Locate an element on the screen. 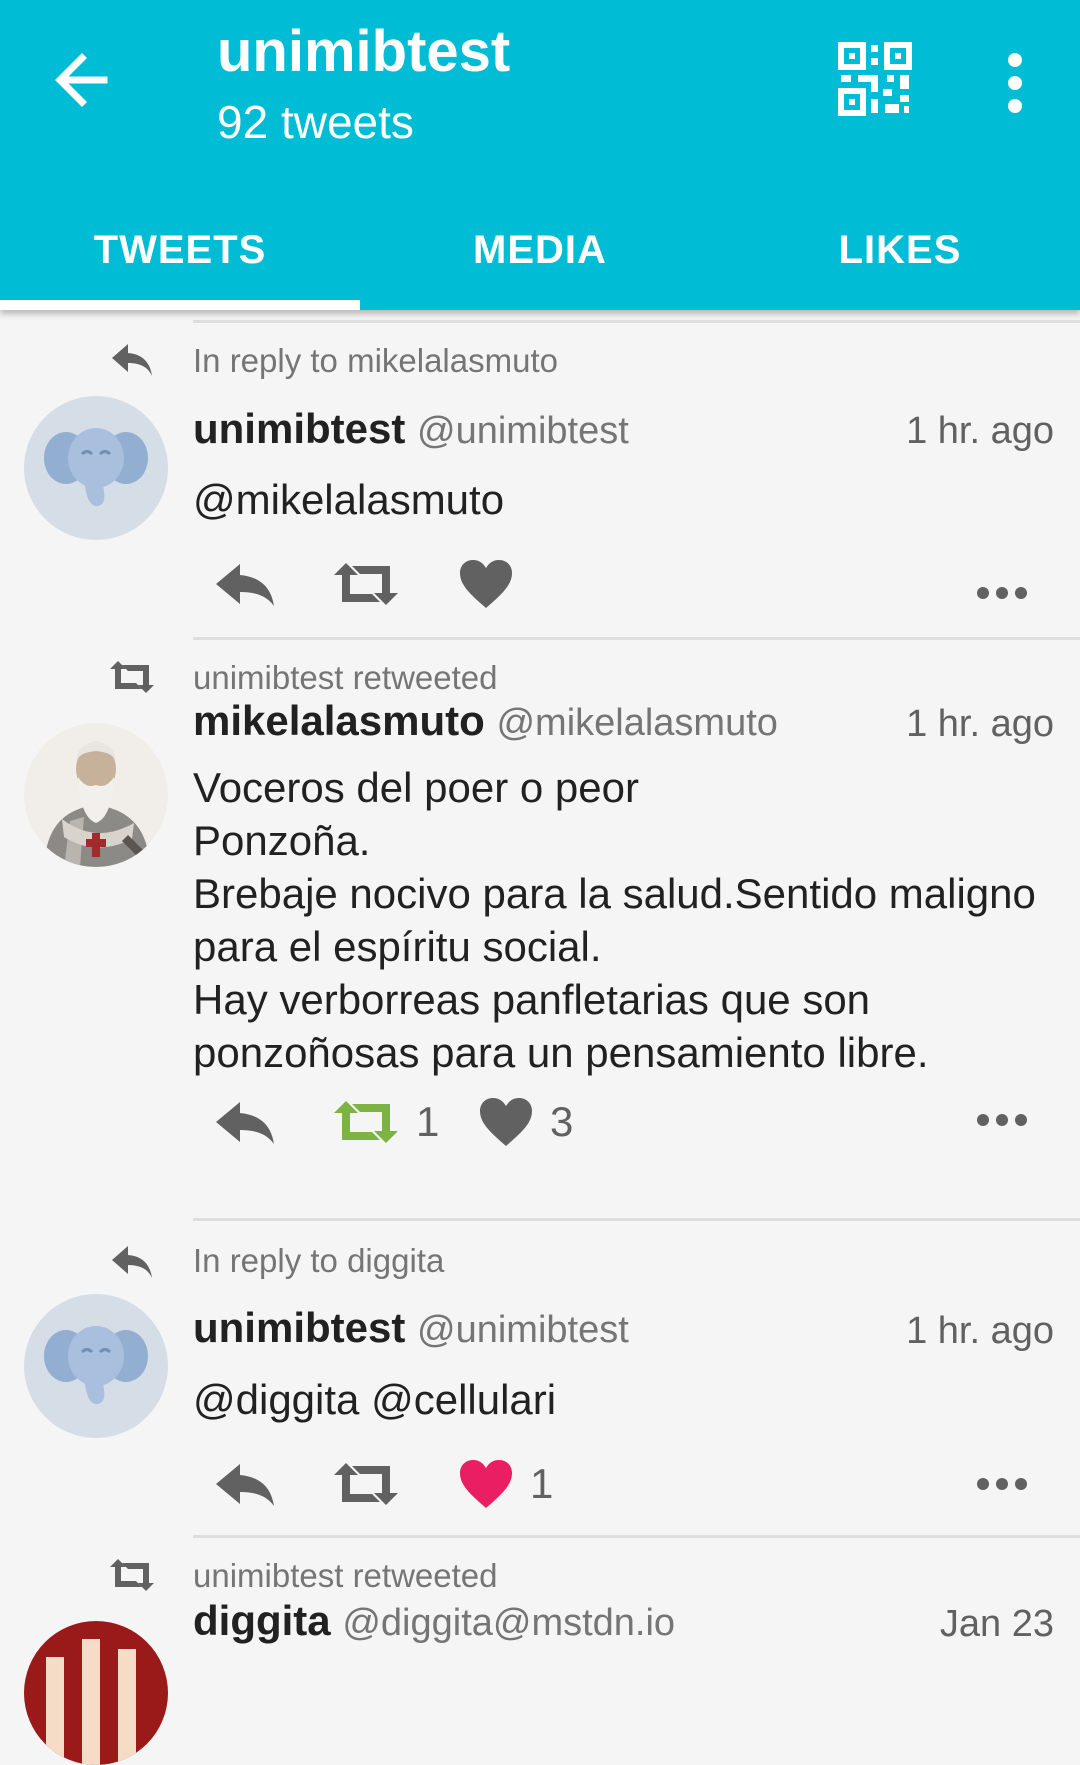 Image resolution: width=1080 pixels, height=1765 pixels. like-button is located at coordinates (486, 584).